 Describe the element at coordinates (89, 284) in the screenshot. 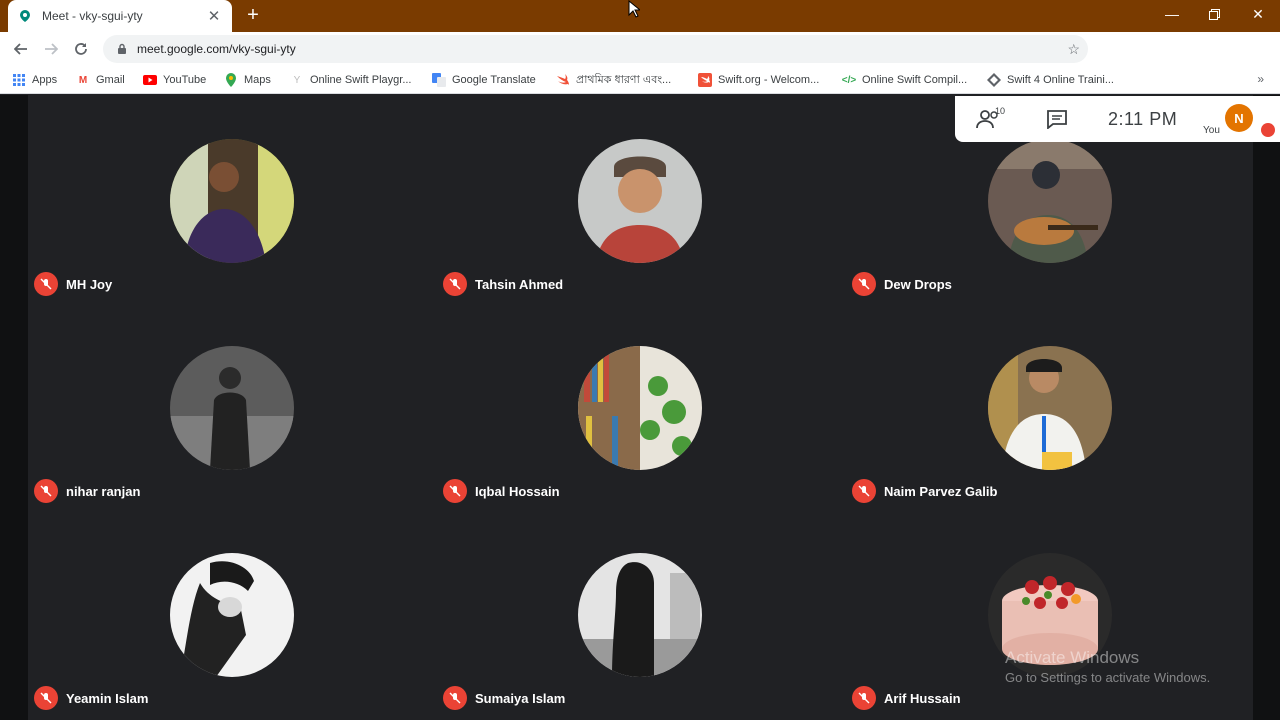

I see `participant-name: MH Joy` at that location.